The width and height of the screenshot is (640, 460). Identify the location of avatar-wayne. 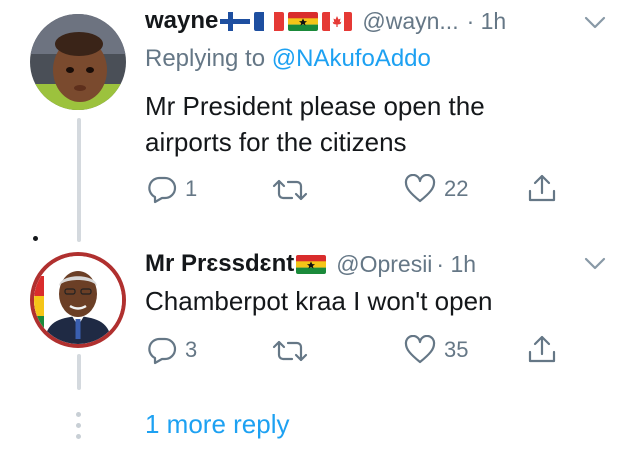
(78, 62).